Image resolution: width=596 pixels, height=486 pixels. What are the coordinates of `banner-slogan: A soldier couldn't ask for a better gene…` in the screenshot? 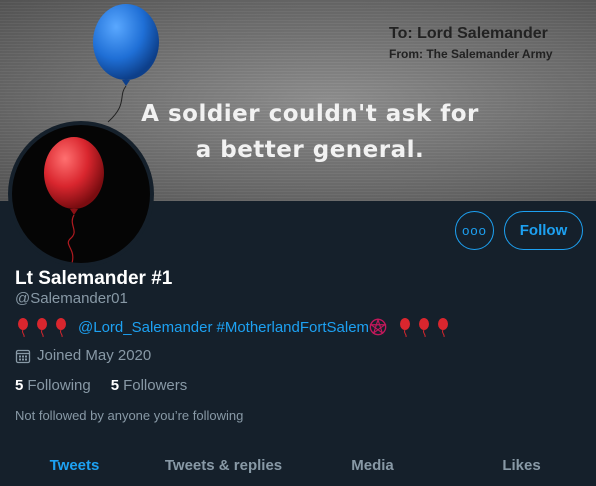 It's located at (310, 132).